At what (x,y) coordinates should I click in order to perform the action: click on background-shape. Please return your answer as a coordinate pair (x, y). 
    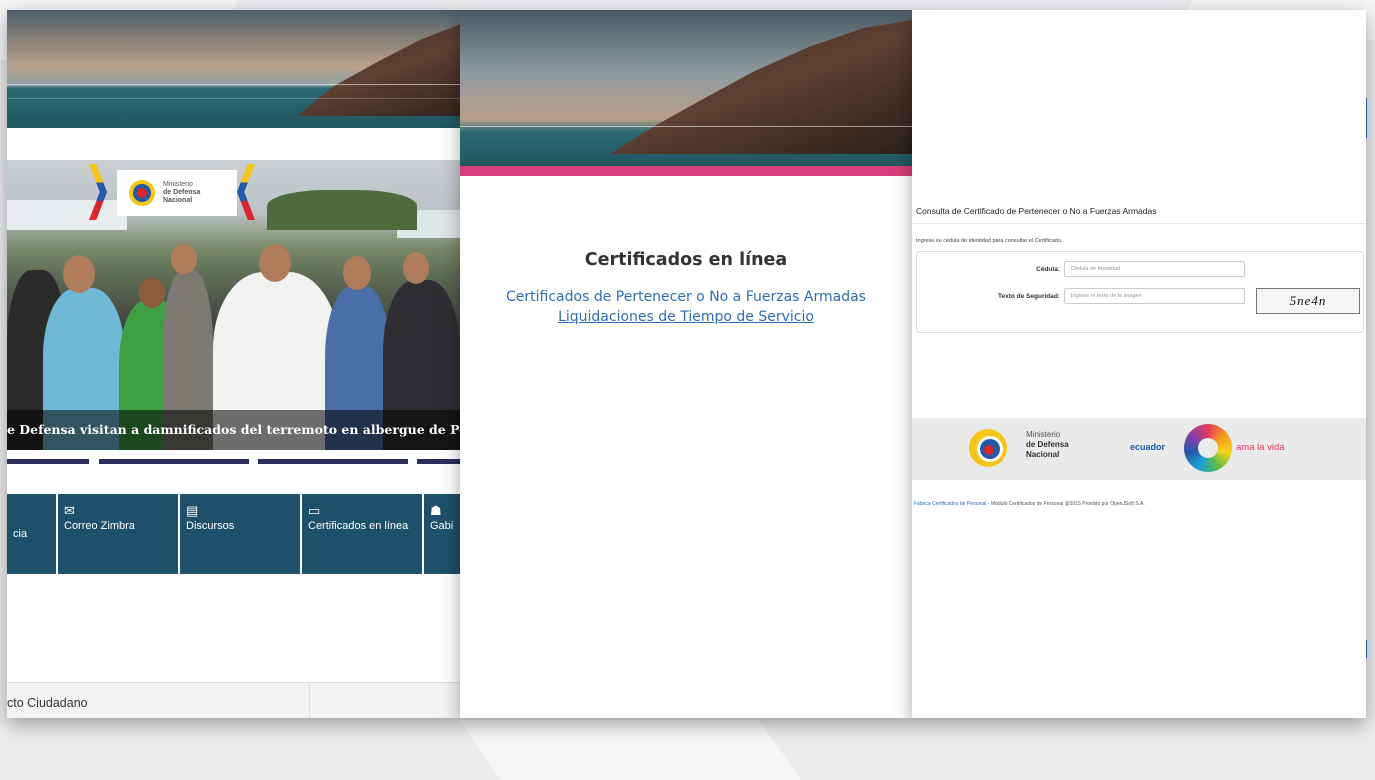
    Looking at the image, I should click on (630, 750).